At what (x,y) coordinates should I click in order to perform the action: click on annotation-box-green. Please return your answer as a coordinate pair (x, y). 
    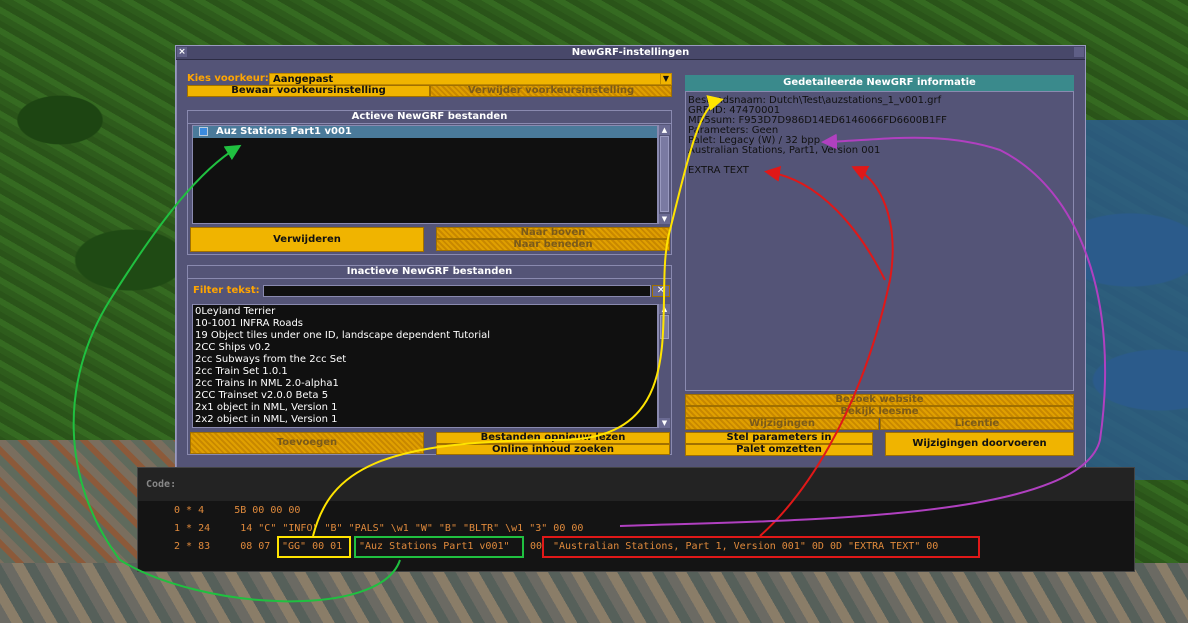
    Looking at the image, I should click on (439, 547).